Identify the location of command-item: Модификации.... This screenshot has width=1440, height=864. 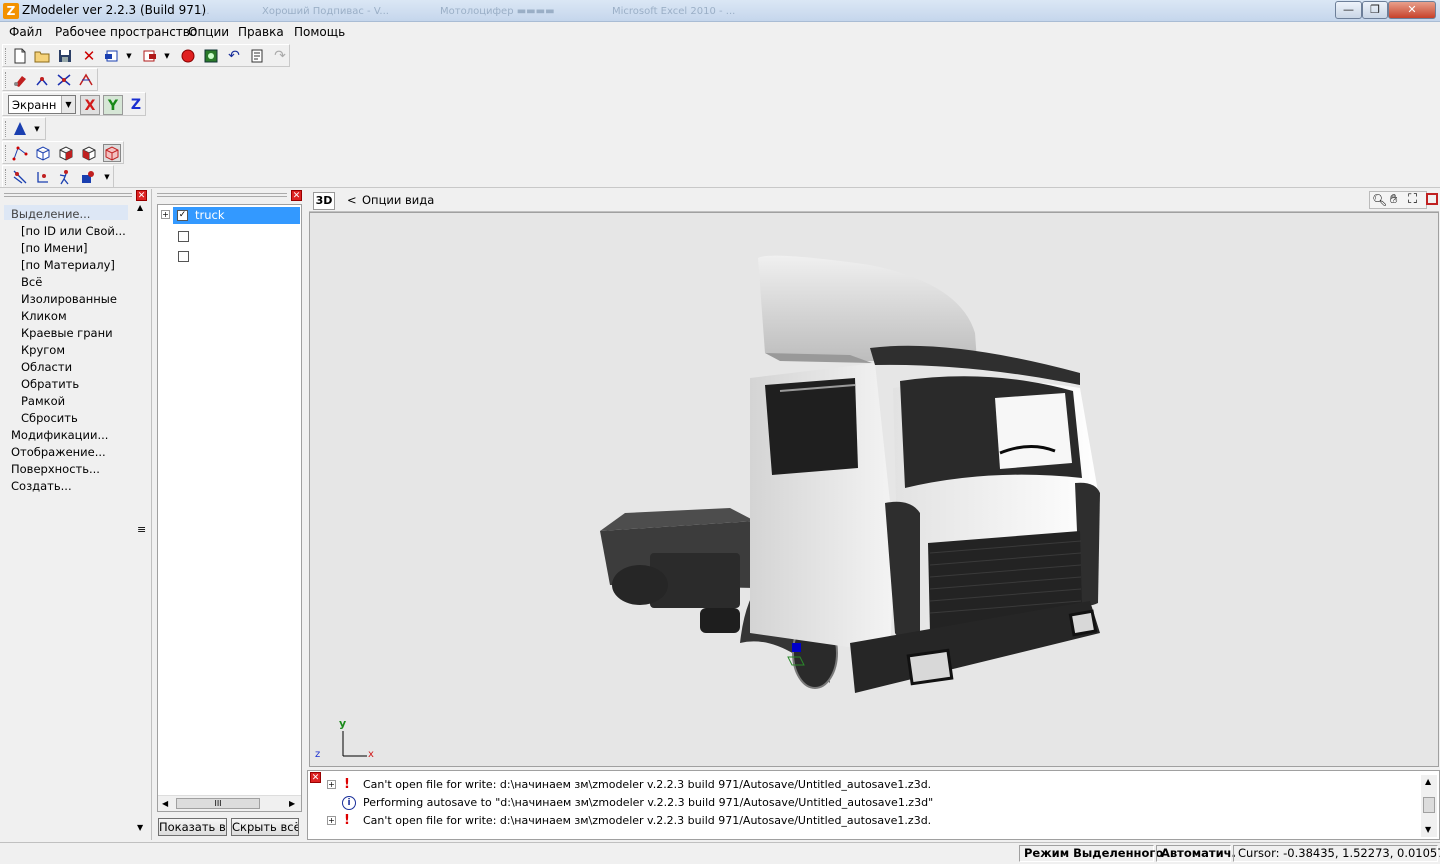
(59, 435).